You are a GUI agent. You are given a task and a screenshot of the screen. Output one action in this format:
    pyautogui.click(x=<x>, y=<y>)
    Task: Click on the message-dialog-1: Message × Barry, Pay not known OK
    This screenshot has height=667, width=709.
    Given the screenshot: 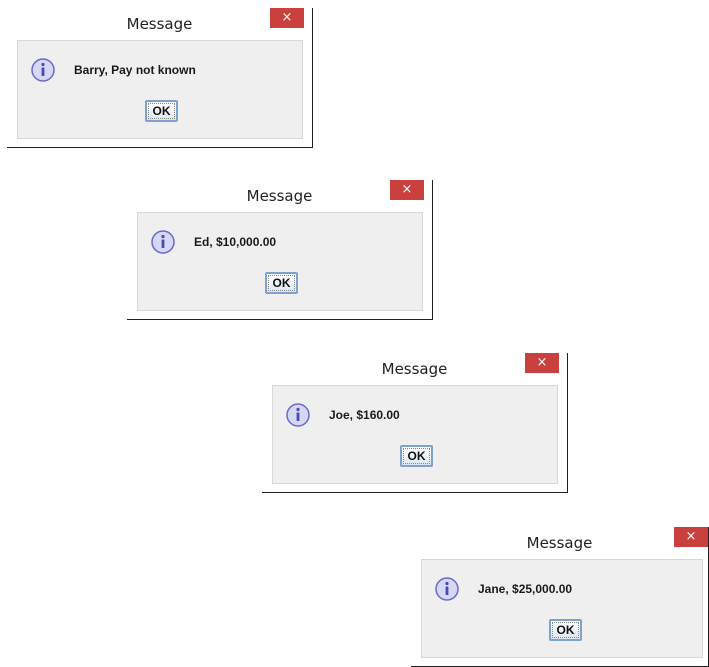 What is the action you would take?
    pyautogui.click(x=160, y=78)
    